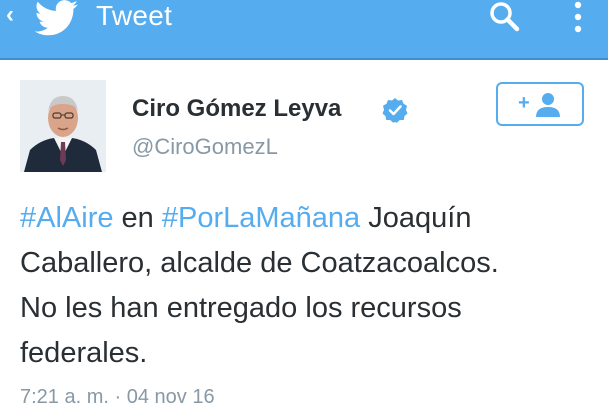 The width and height of the screenshot is (608, 410). Describe the element at coordinates (241, 308) in the screenshot. I see `tweet-text-segment: No les han entregado los recursos` at that location.